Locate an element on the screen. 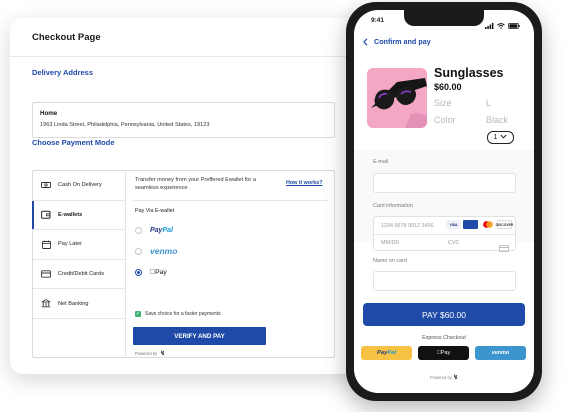 The height and width of the screenshot is (412, 576). screen-title: Confirm and pay is located at coordinates (402, 41).